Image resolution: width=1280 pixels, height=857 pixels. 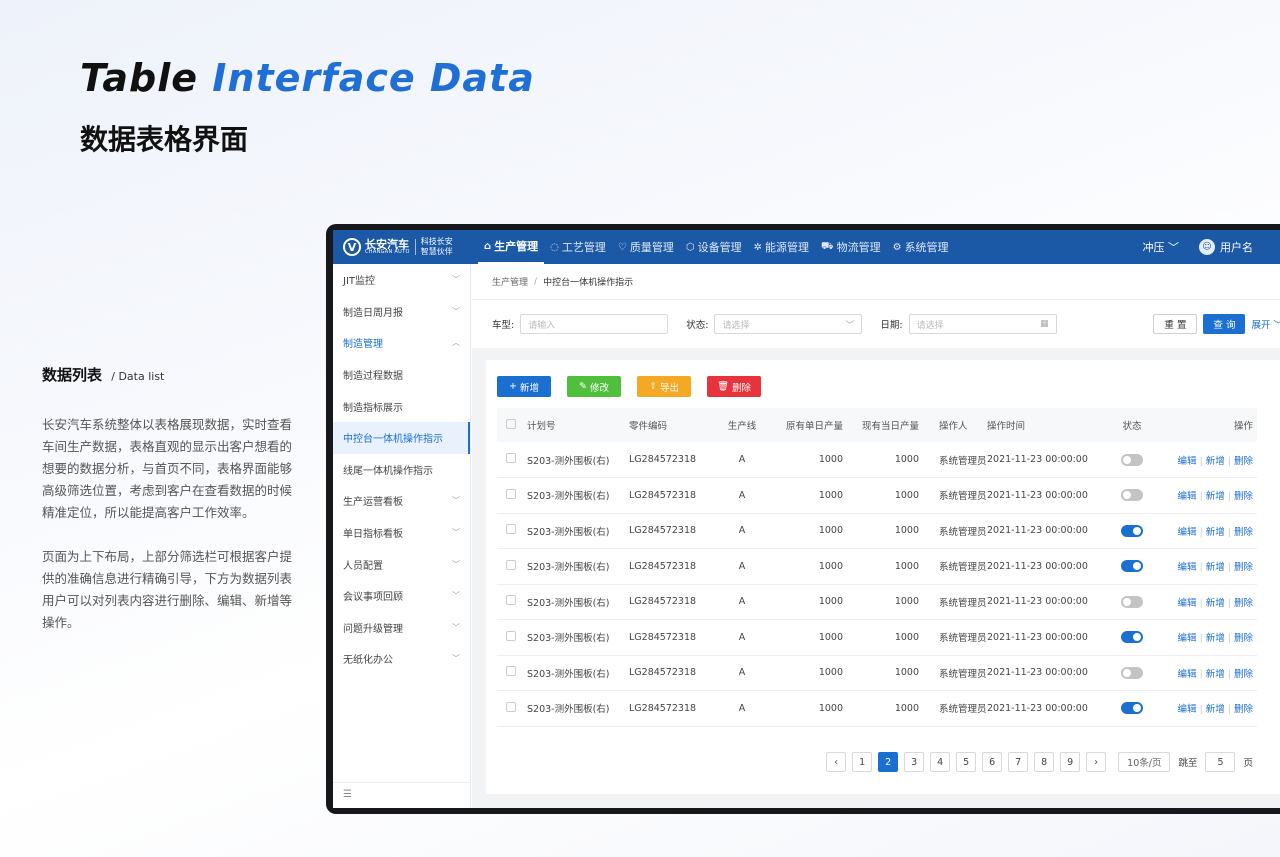 What do you see at coordinates (456, 533) in the screenshot?
I see `chevron-icon: ﹀` at bounding box center [456, 533].